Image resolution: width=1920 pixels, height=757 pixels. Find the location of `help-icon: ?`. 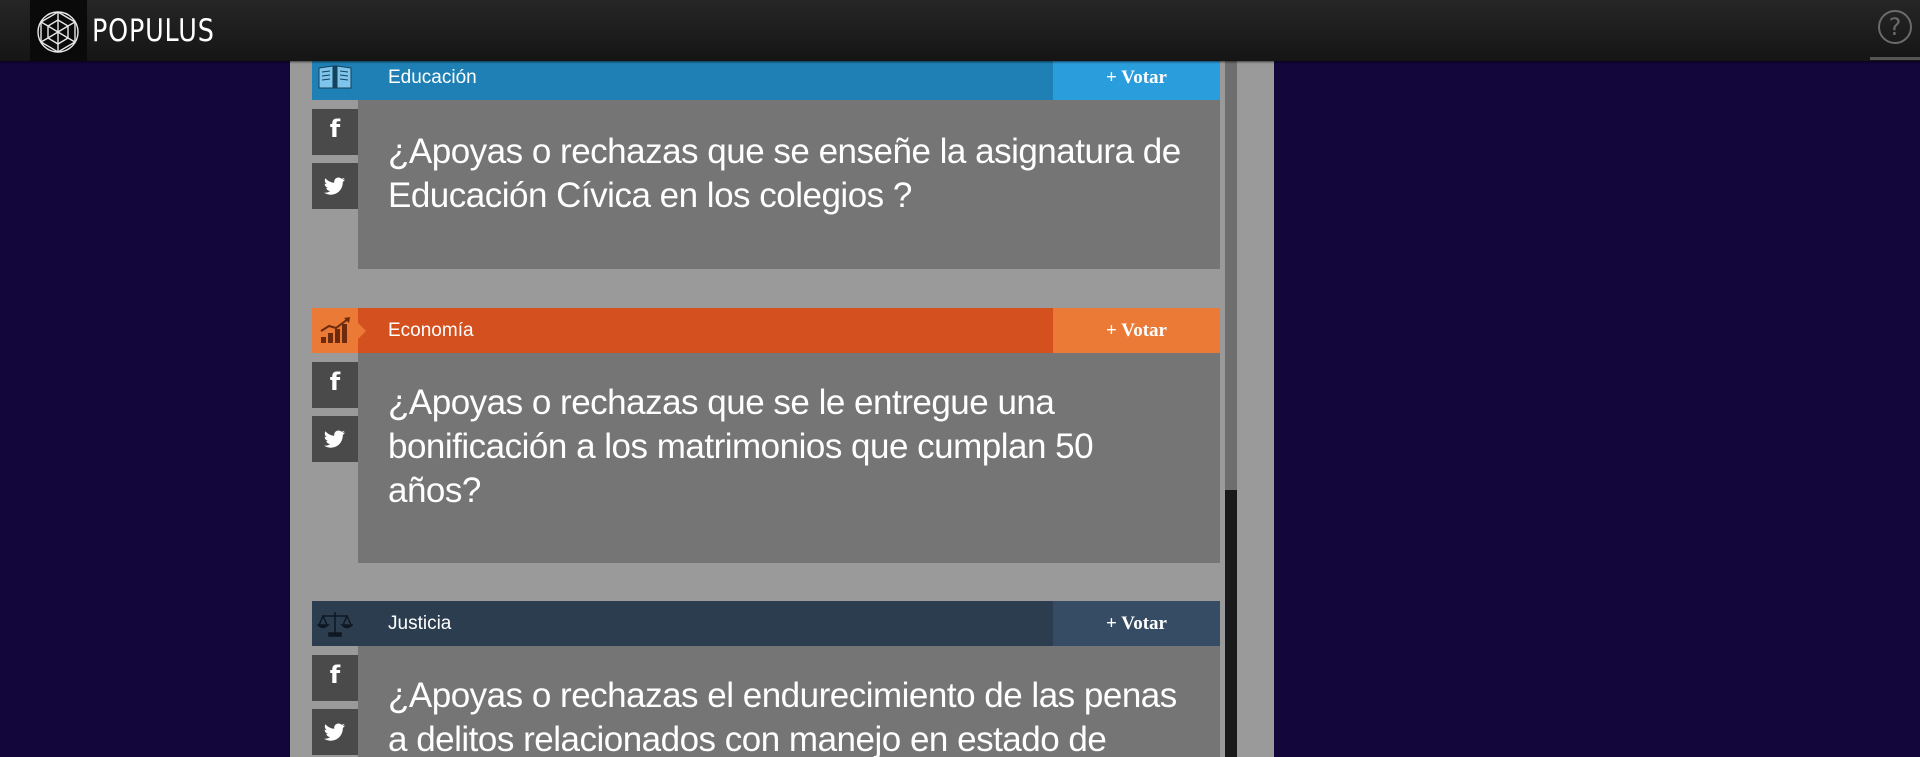

help-icon: ? is located at coordinates (1895, 27).